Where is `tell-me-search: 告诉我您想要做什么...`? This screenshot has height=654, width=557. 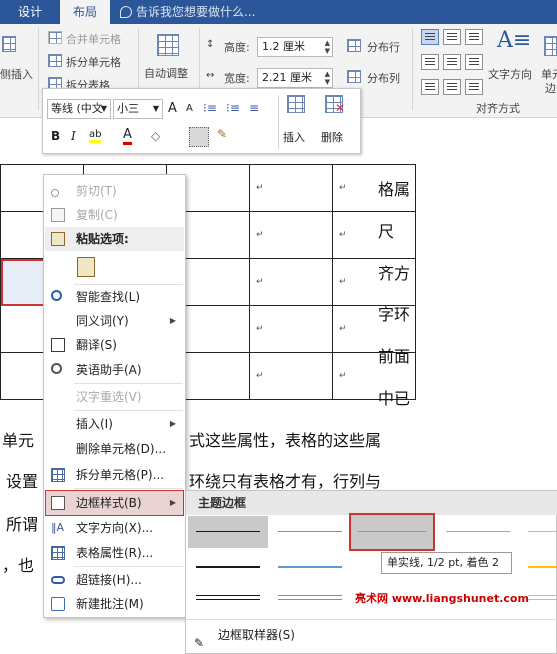
tell-me-search: 告诉我您想要做什么... is located at coordinates (210, 12).